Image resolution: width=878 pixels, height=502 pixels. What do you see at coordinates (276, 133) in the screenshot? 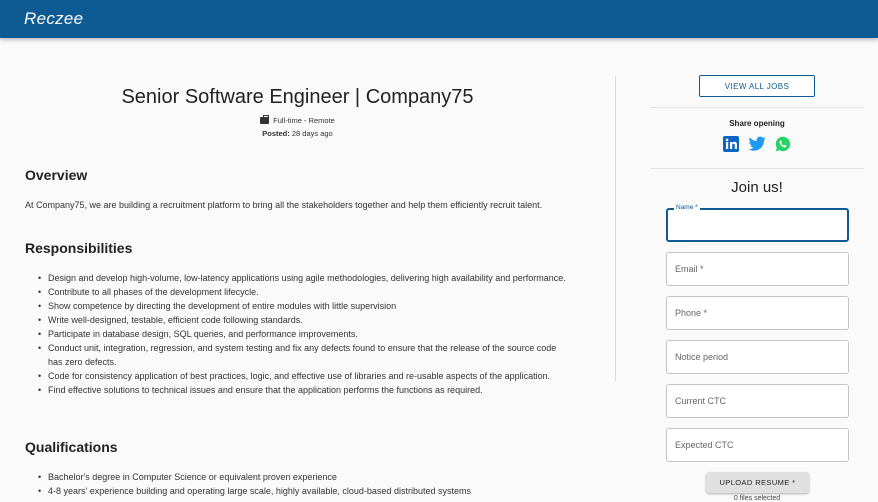
I see `posted-label: Posted:` at bounding box center [276, 133].